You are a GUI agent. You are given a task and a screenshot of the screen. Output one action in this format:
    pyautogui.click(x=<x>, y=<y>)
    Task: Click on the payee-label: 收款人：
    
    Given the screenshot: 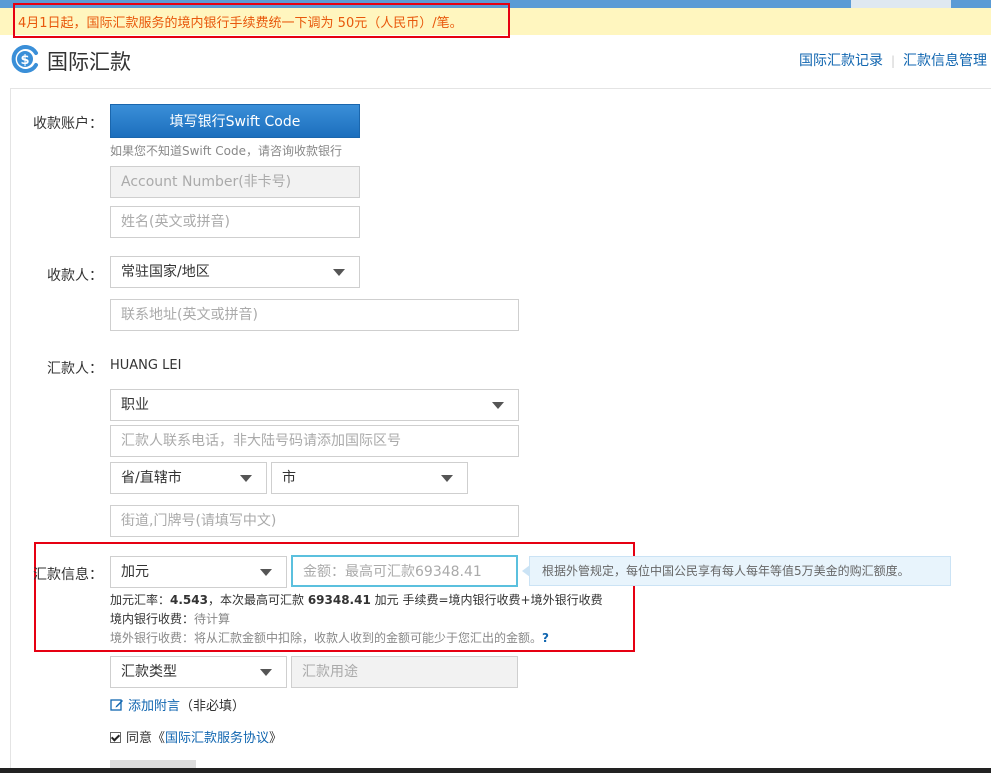 What is the action you would take?
    pyautogui.click(x=75, y=276)
    